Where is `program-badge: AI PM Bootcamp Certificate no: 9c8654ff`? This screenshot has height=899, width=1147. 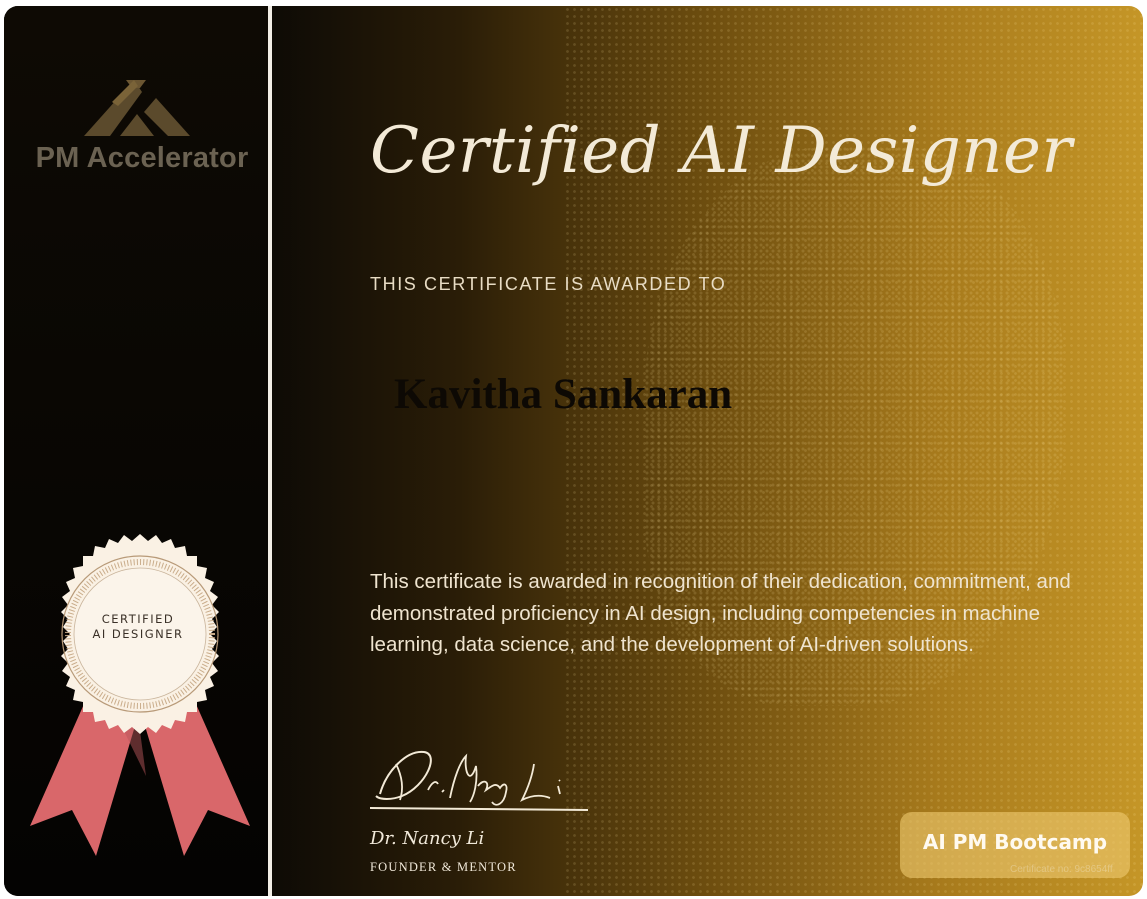 program-badge: AI PM Bootcamp Certificate no: 9c8654ff is located at coordinates (1015, 845).